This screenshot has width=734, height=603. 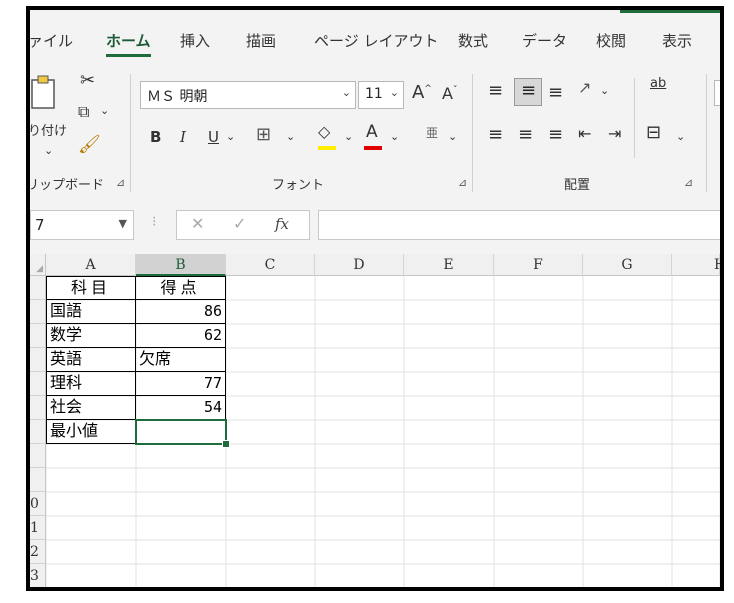 I want to click on tab-home: ホーム, so click(x=128, y=43).